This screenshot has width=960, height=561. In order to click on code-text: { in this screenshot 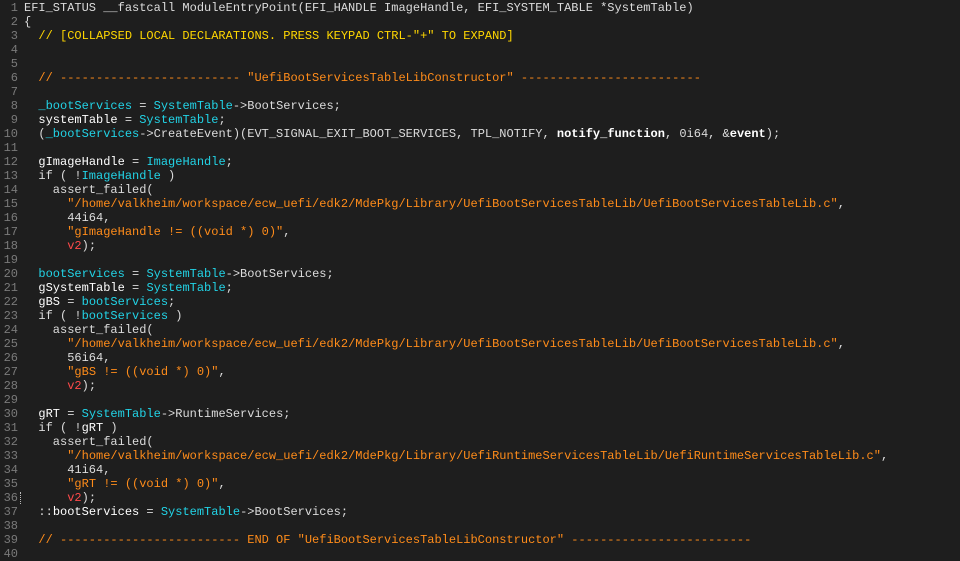, I will do `click(27, 22)`.